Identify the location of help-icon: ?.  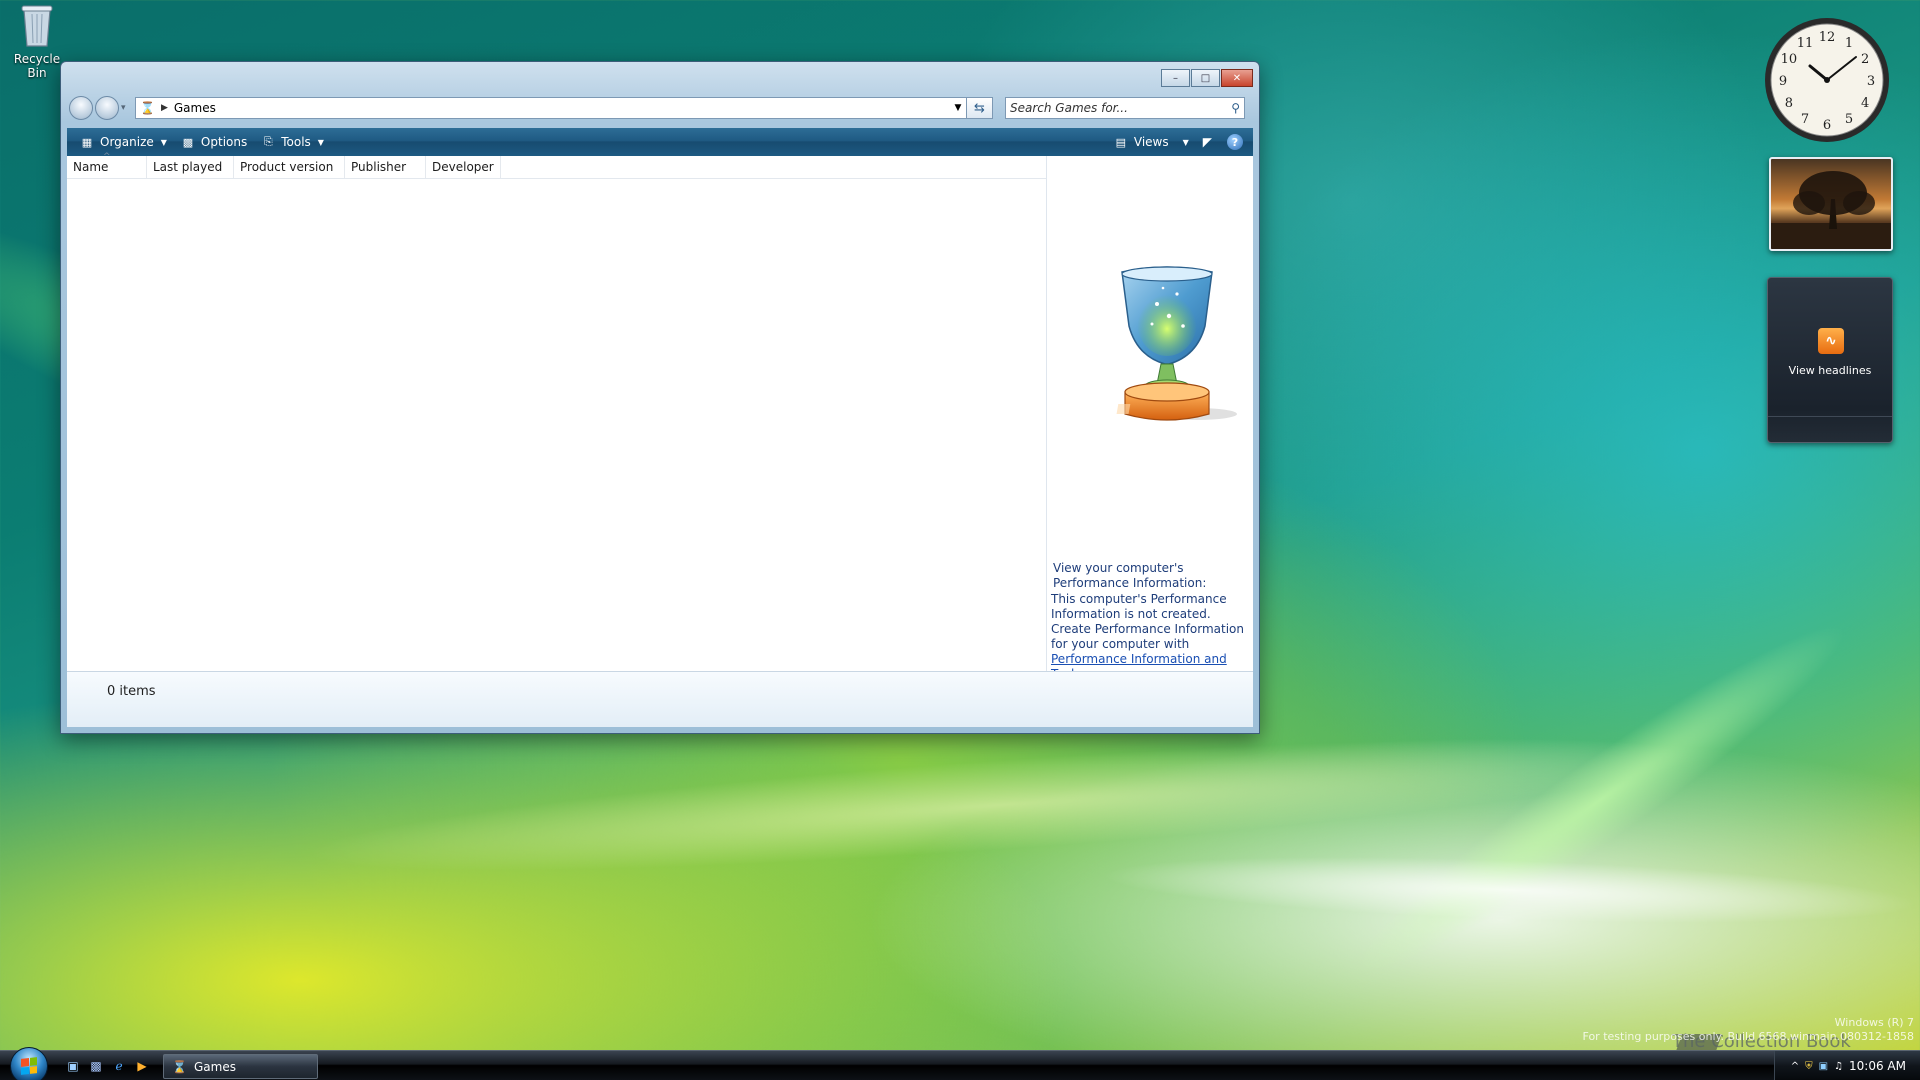
(1235, 142).